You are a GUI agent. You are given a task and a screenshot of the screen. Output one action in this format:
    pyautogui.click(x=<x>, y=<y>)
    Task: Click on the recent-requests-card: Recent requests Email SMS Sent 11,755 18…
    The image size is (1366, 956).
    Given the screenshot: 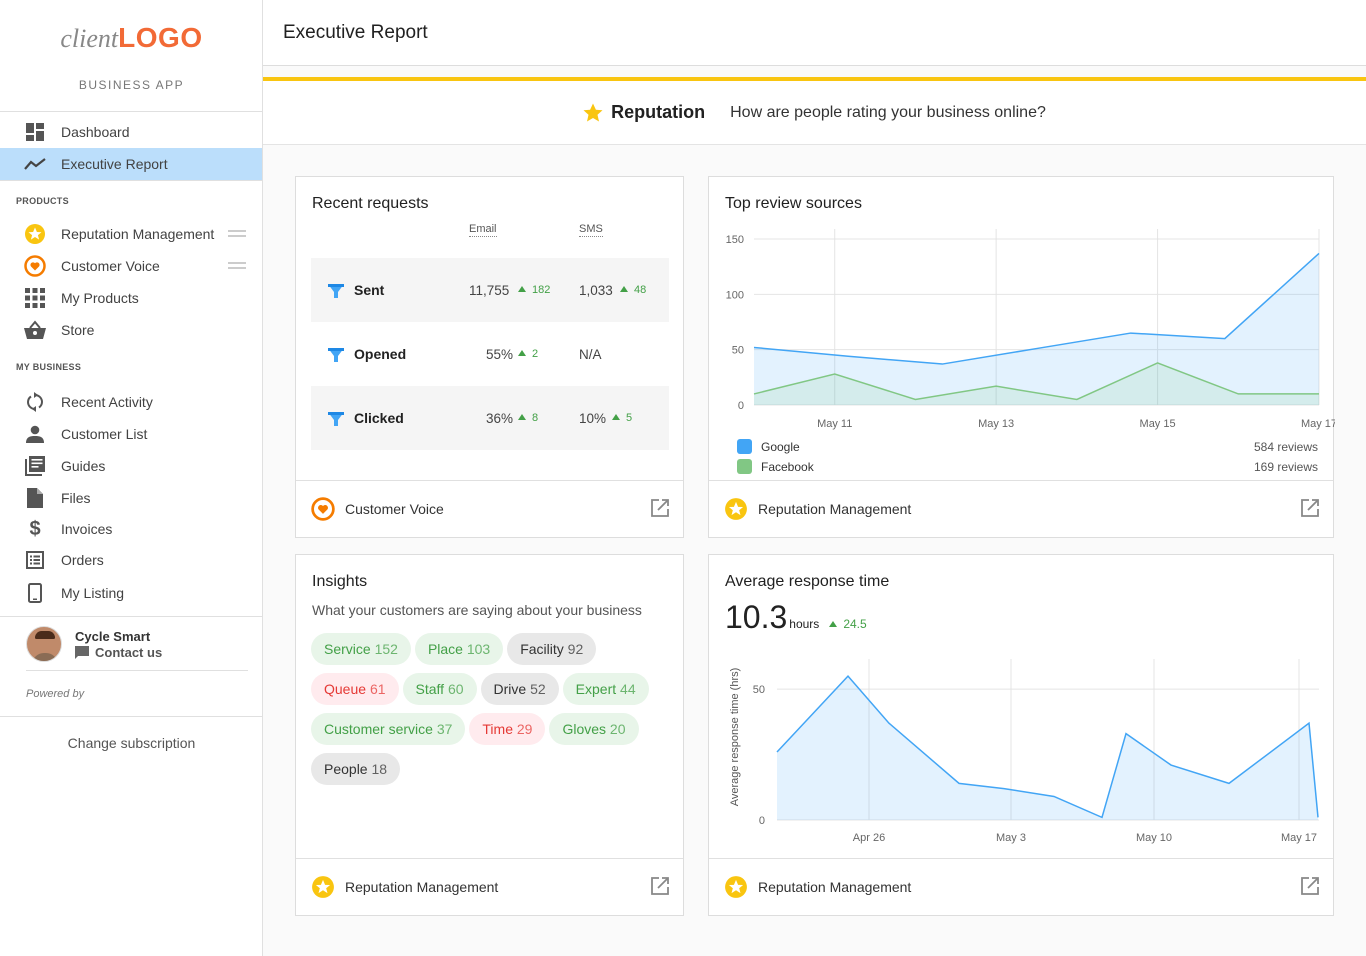 What is the action you would take?
    pyautogui.click(x=489, y=357)
    